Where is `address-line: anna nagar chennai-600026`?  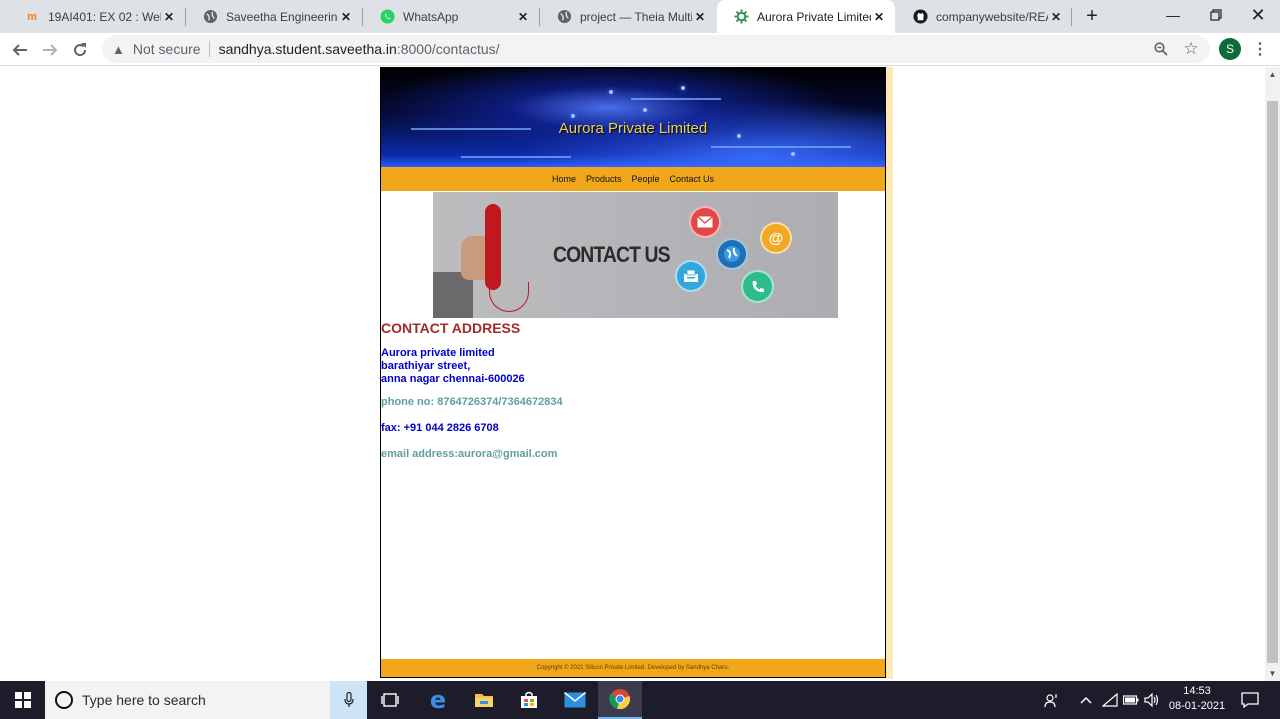
address-line: anna nagar chennai-600026 is located at coordinates (453, 379).